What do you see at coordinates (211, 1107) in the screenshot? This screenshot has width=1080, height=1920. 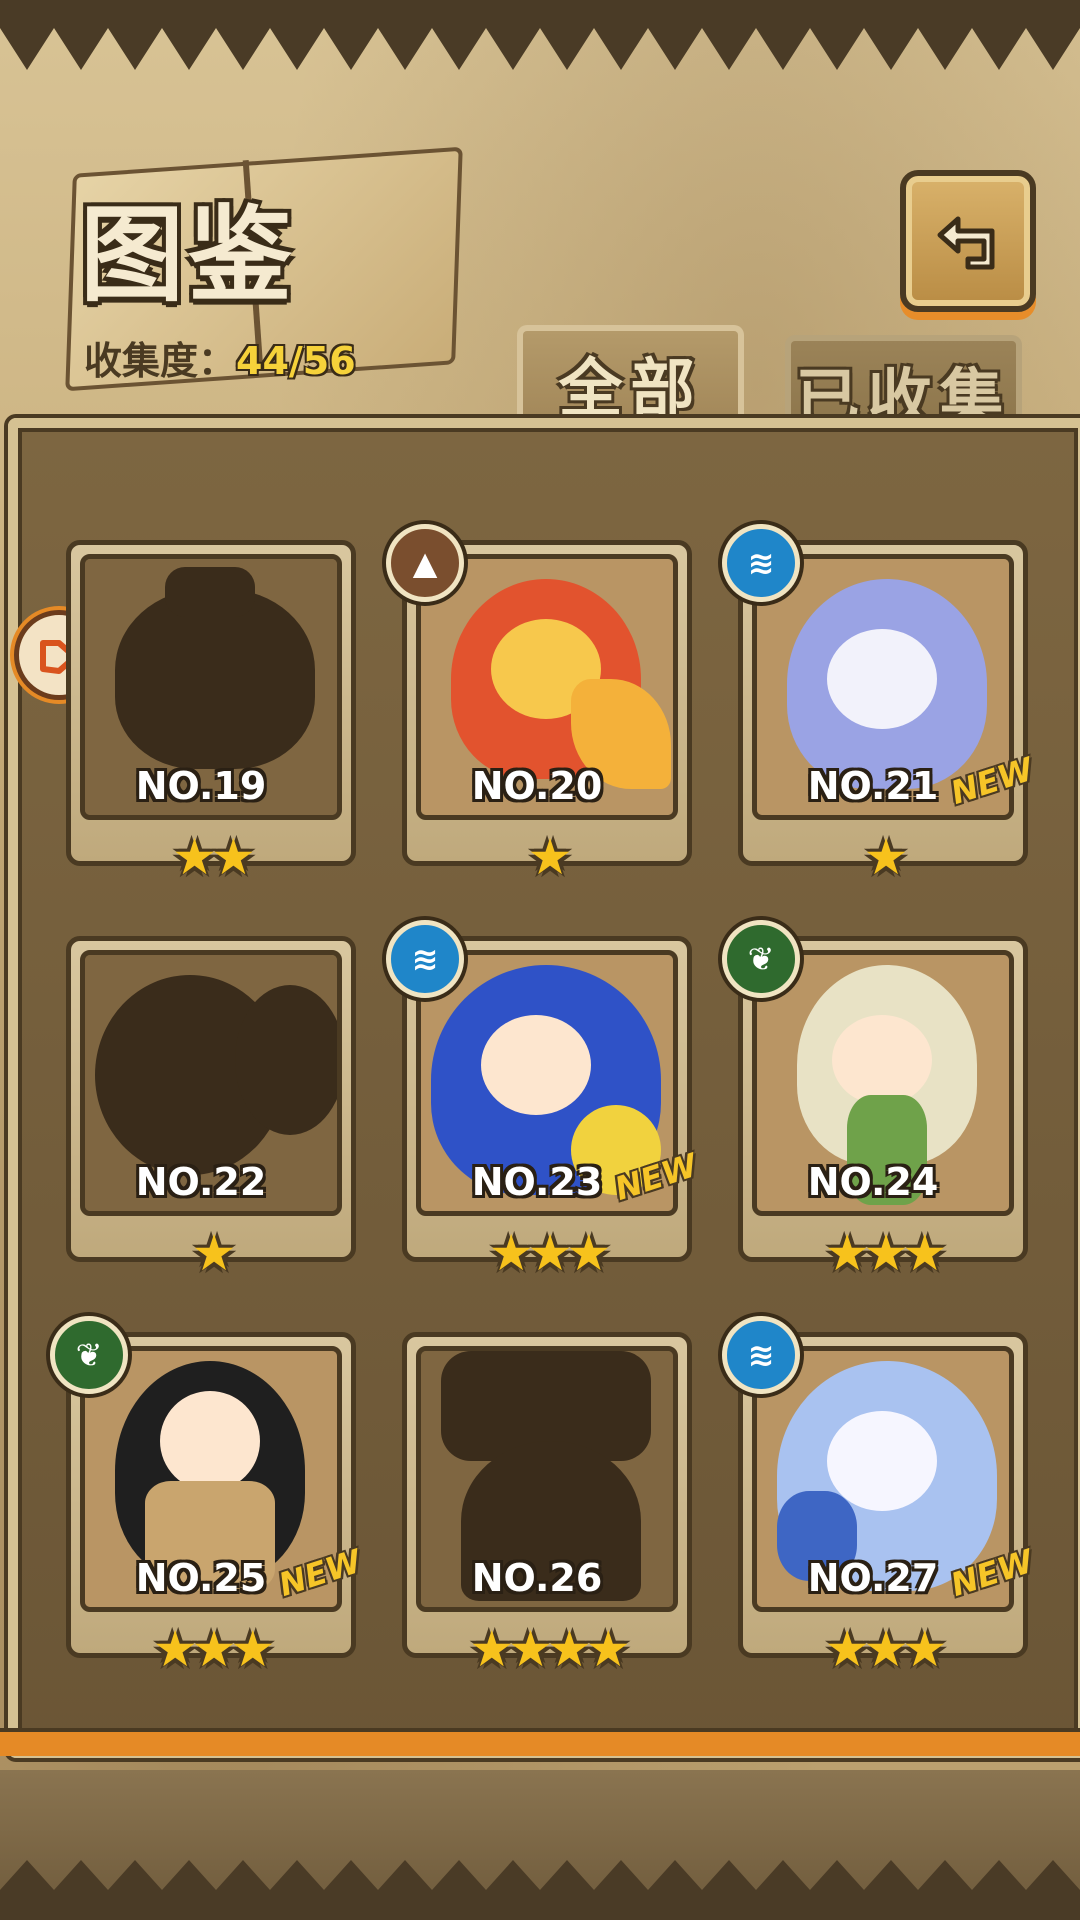 I see `monster-card: NO.22 ★` at bounding box center [211, 1107].